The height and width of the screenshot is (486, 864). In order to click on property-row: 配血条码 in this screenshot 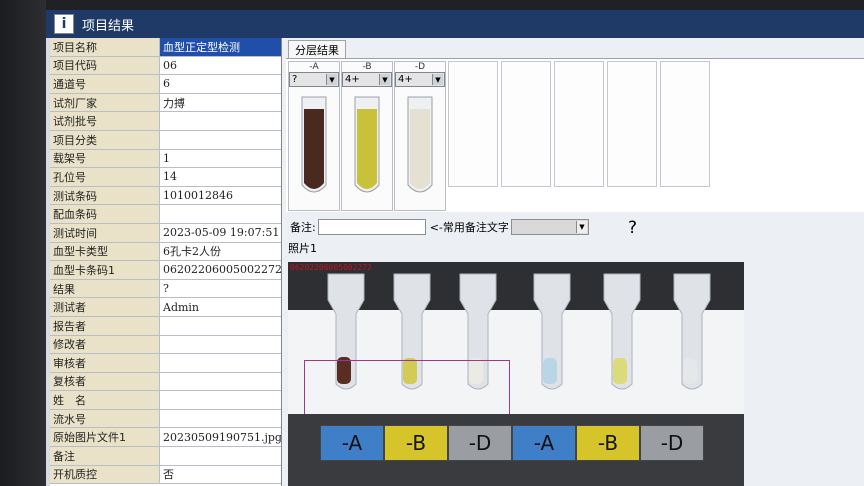, I will do `click(165, 214)`.